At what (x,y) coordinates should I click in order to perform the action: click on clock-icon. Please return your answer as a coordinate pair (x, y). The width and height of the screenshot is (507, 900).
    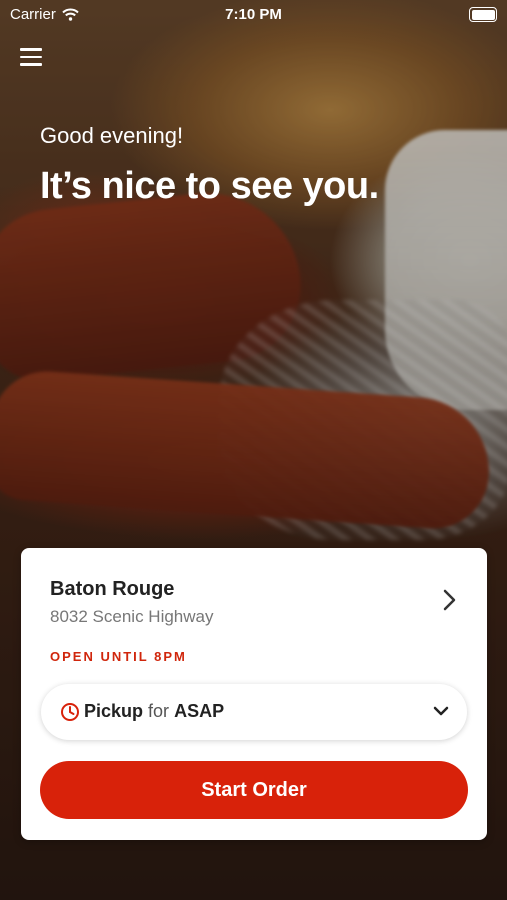
    Looking at the image, I should click on (70, 712).